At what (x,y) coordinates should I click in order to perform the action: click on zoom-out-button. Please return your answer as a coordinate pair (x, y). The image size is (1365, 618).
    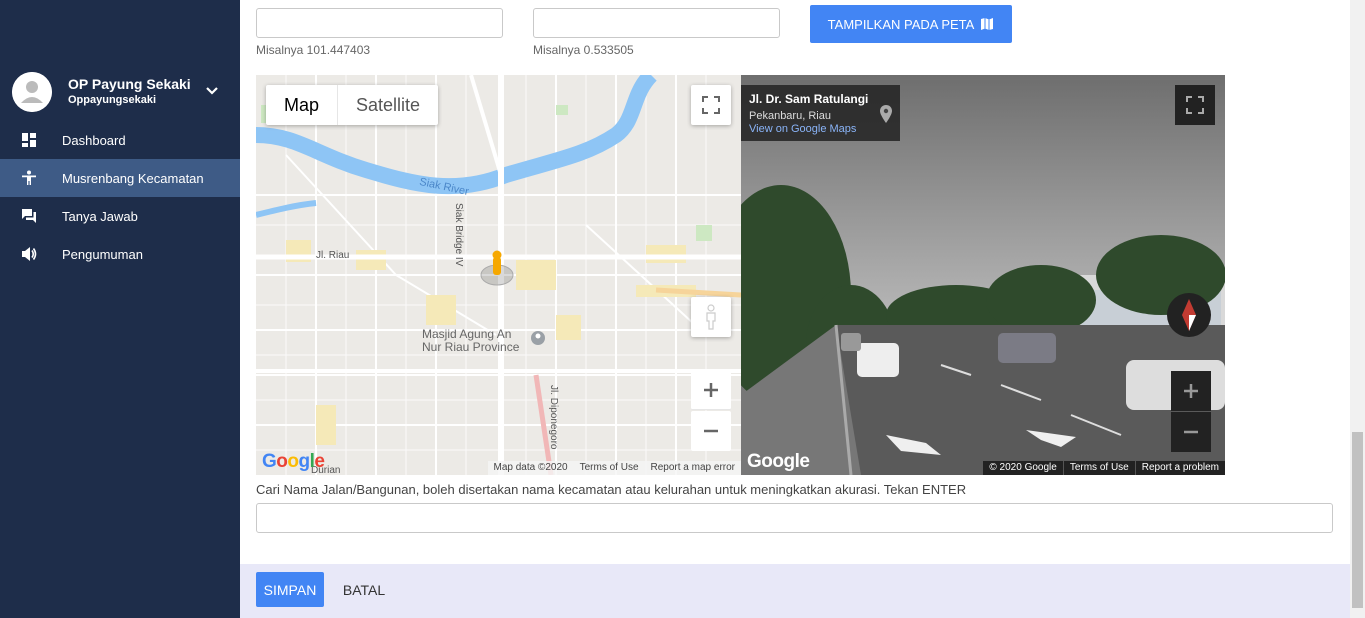
    Looking at the image, I should click on (711, 431).